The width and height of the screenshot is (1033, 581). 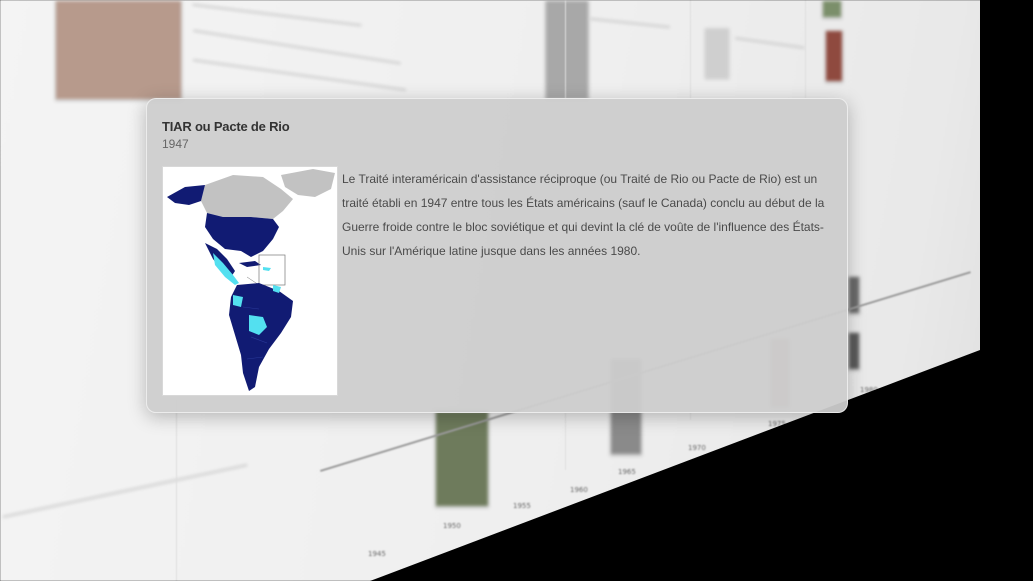 I want to click on timeline-tick-label: 1960, so click(x=579, y=490).